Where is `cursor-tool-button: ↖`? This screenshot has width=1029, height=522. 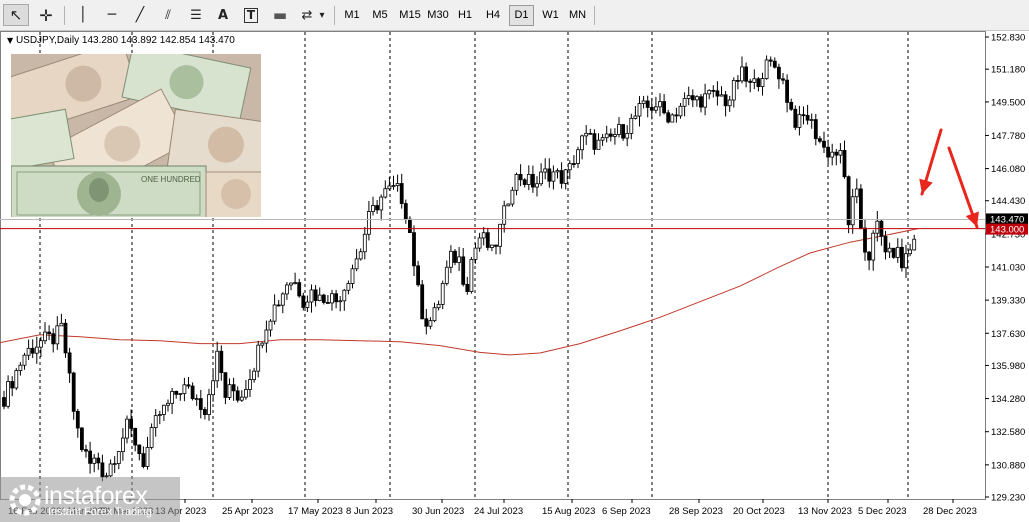
cursor-tool-button: ↖ is located at coordinates (16, 15).